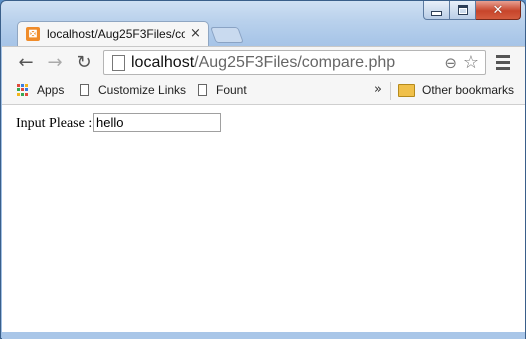 This screenshot has width=526, height=339. I want to click on reload-icon: ↻, so click(84, 63).